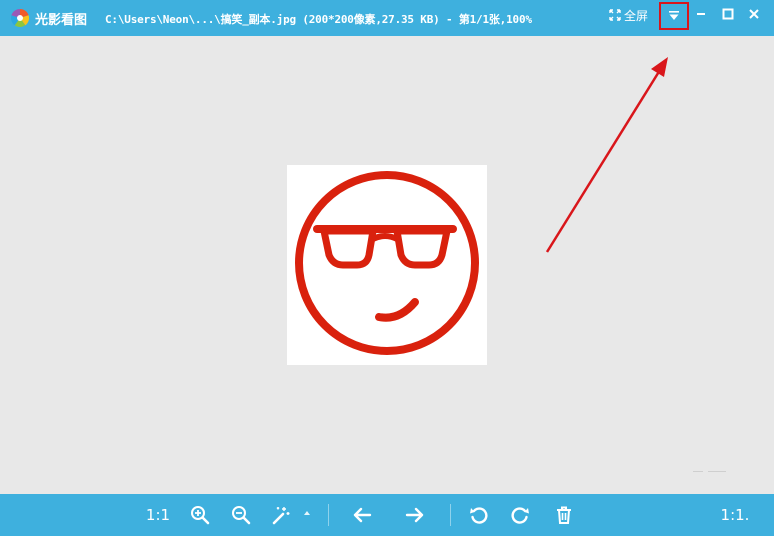 Image resolution: width=774 pixels, height=536 pixels. What do you see at coordinates (387, 515) in the screenshot?
I see `bottom-toolbar: 1:1 1:1.` at bounding box center [387, 515].